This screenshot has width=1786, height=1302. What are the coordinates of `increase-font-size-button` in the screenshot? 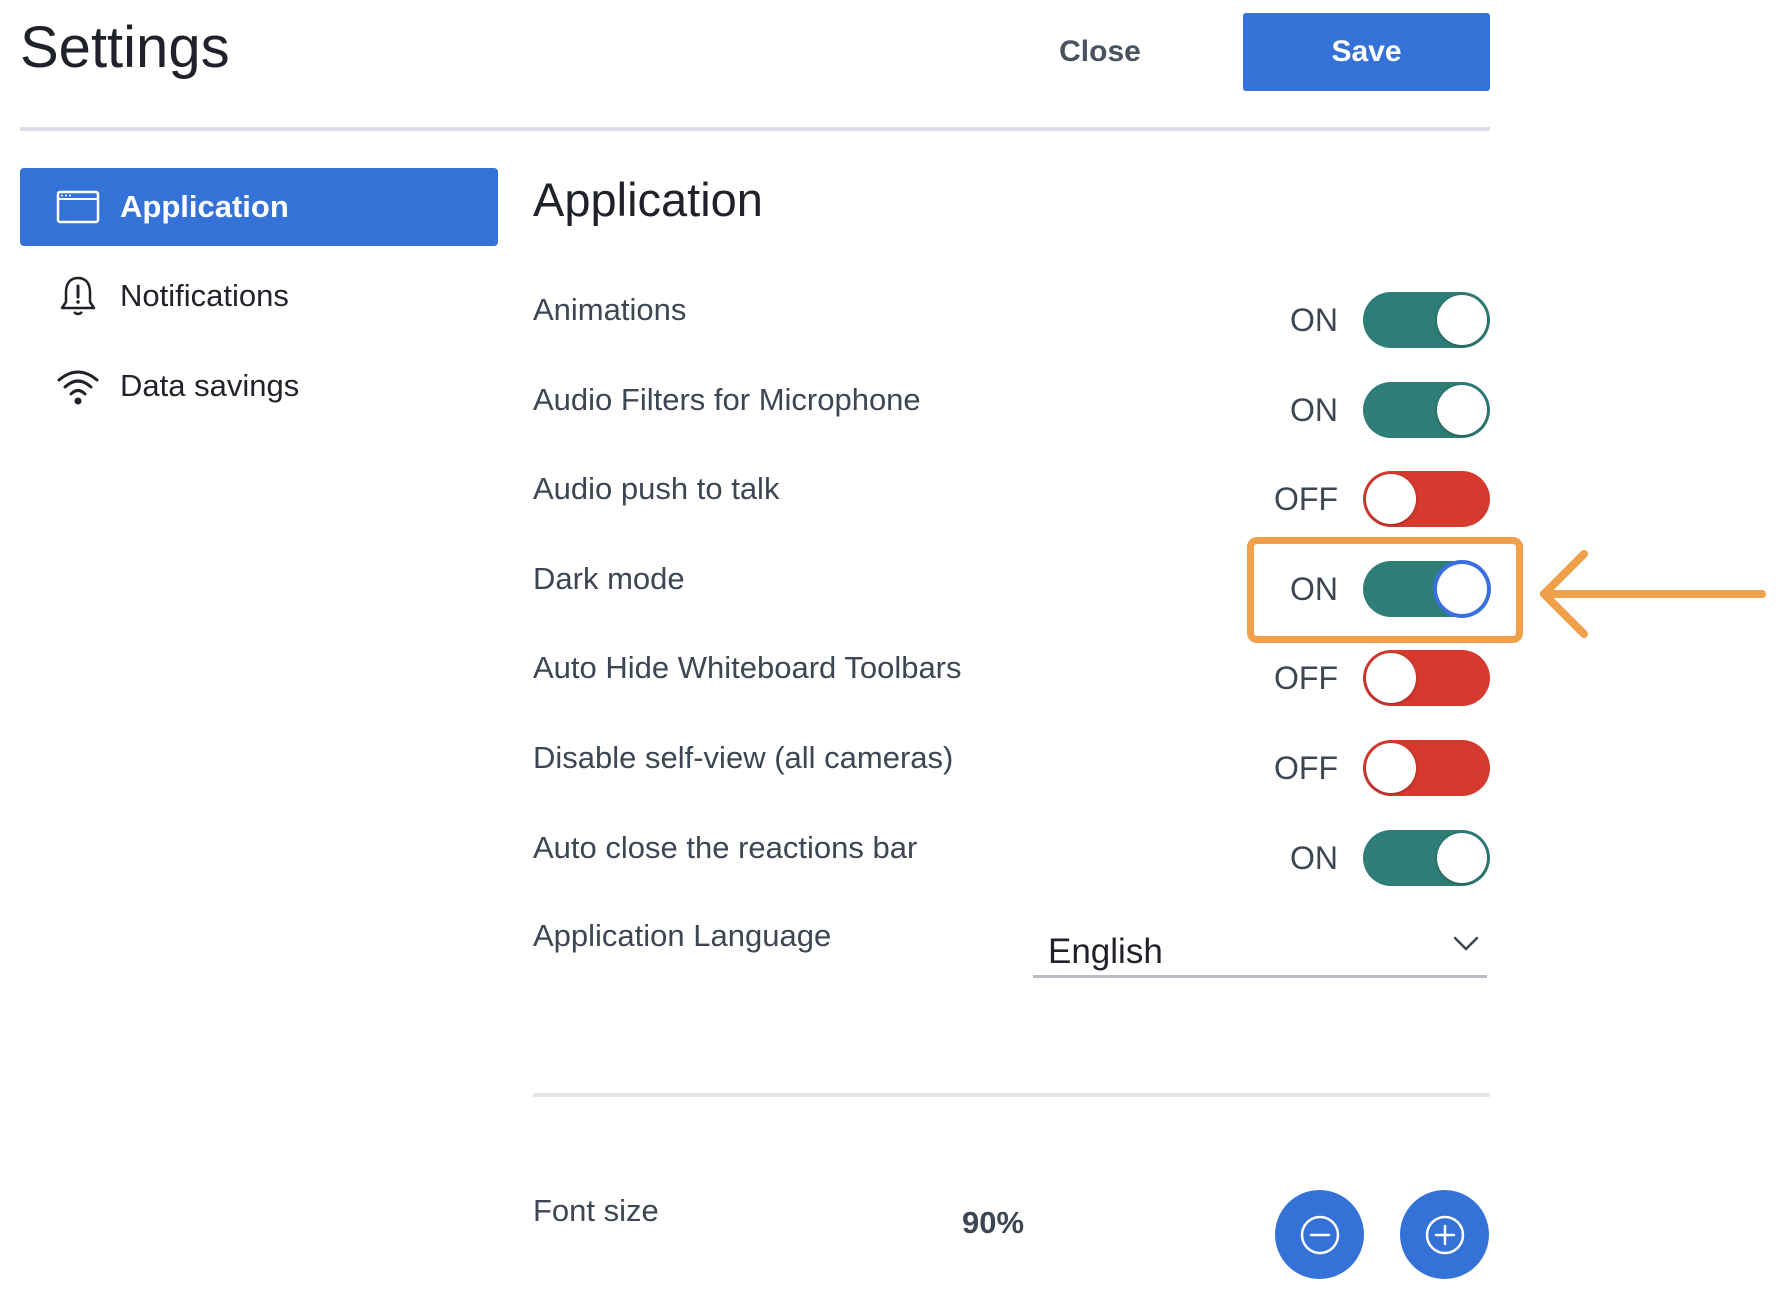 It's located at (1444, 1234).